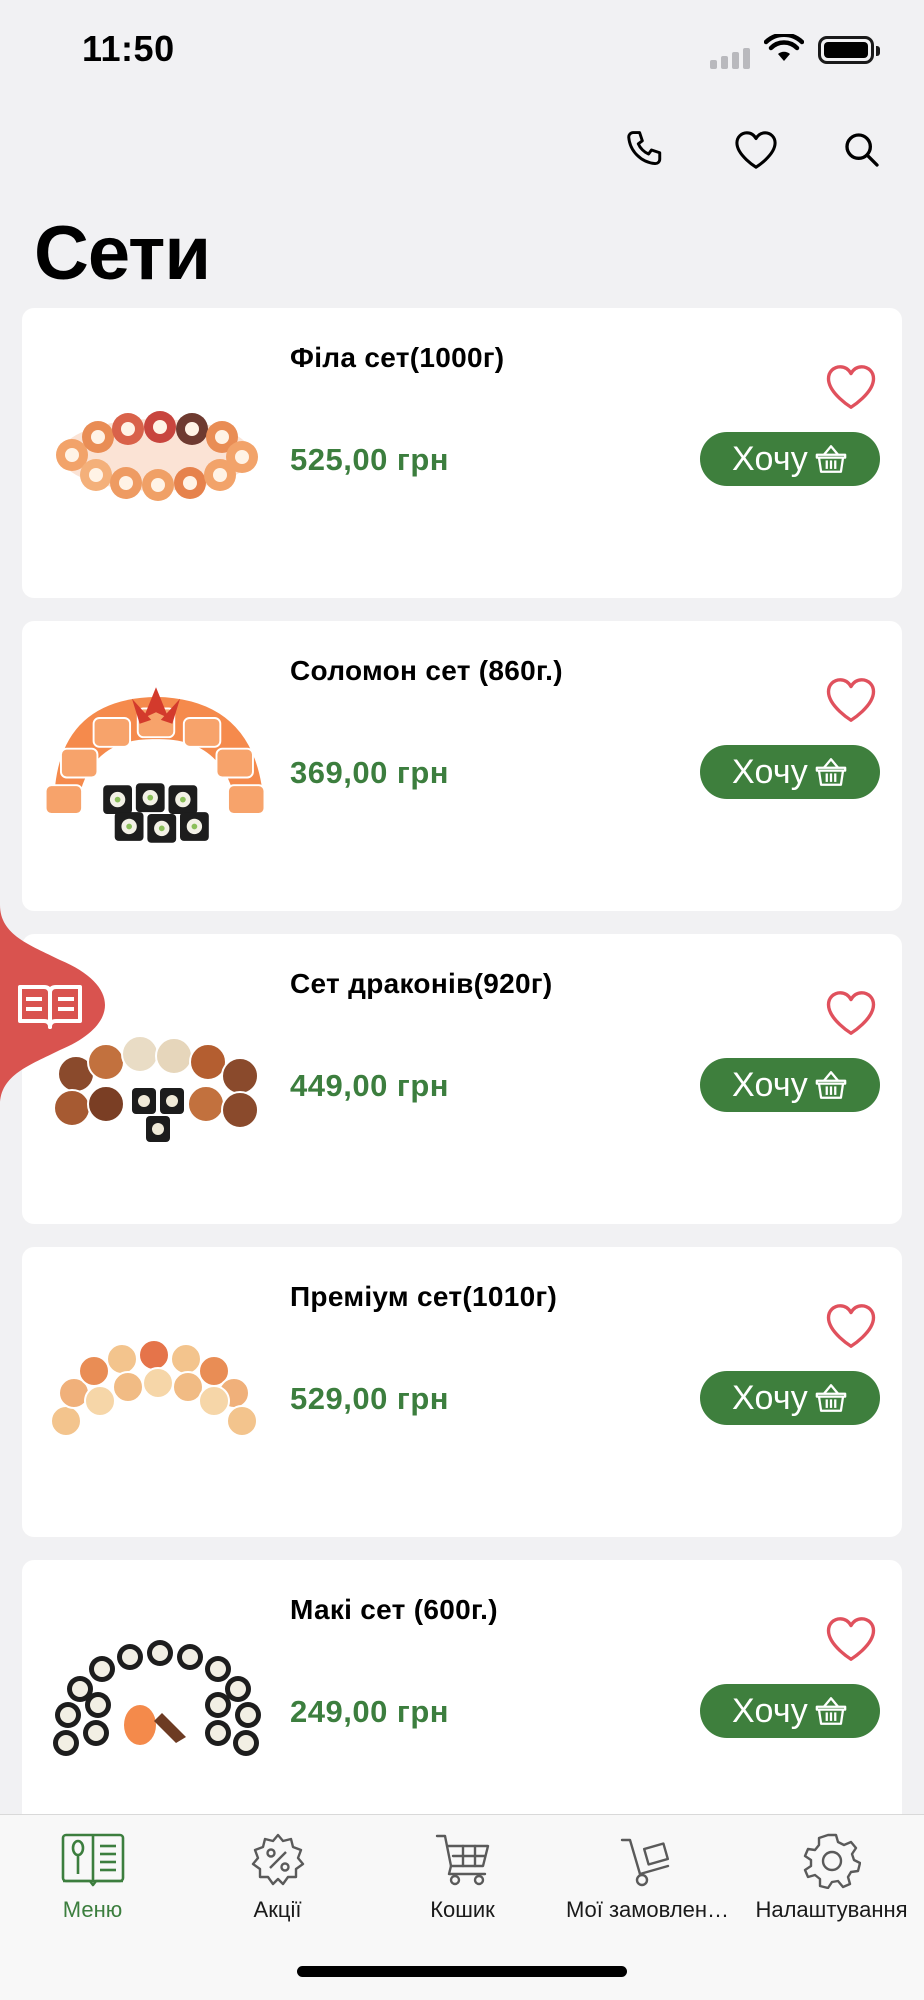 The width and height of the screenshot is (924, 2000). What do you see at coordinates (122, 253) in the screenshot?
I see `page-title: Сети` at bounding box center [122, 253].